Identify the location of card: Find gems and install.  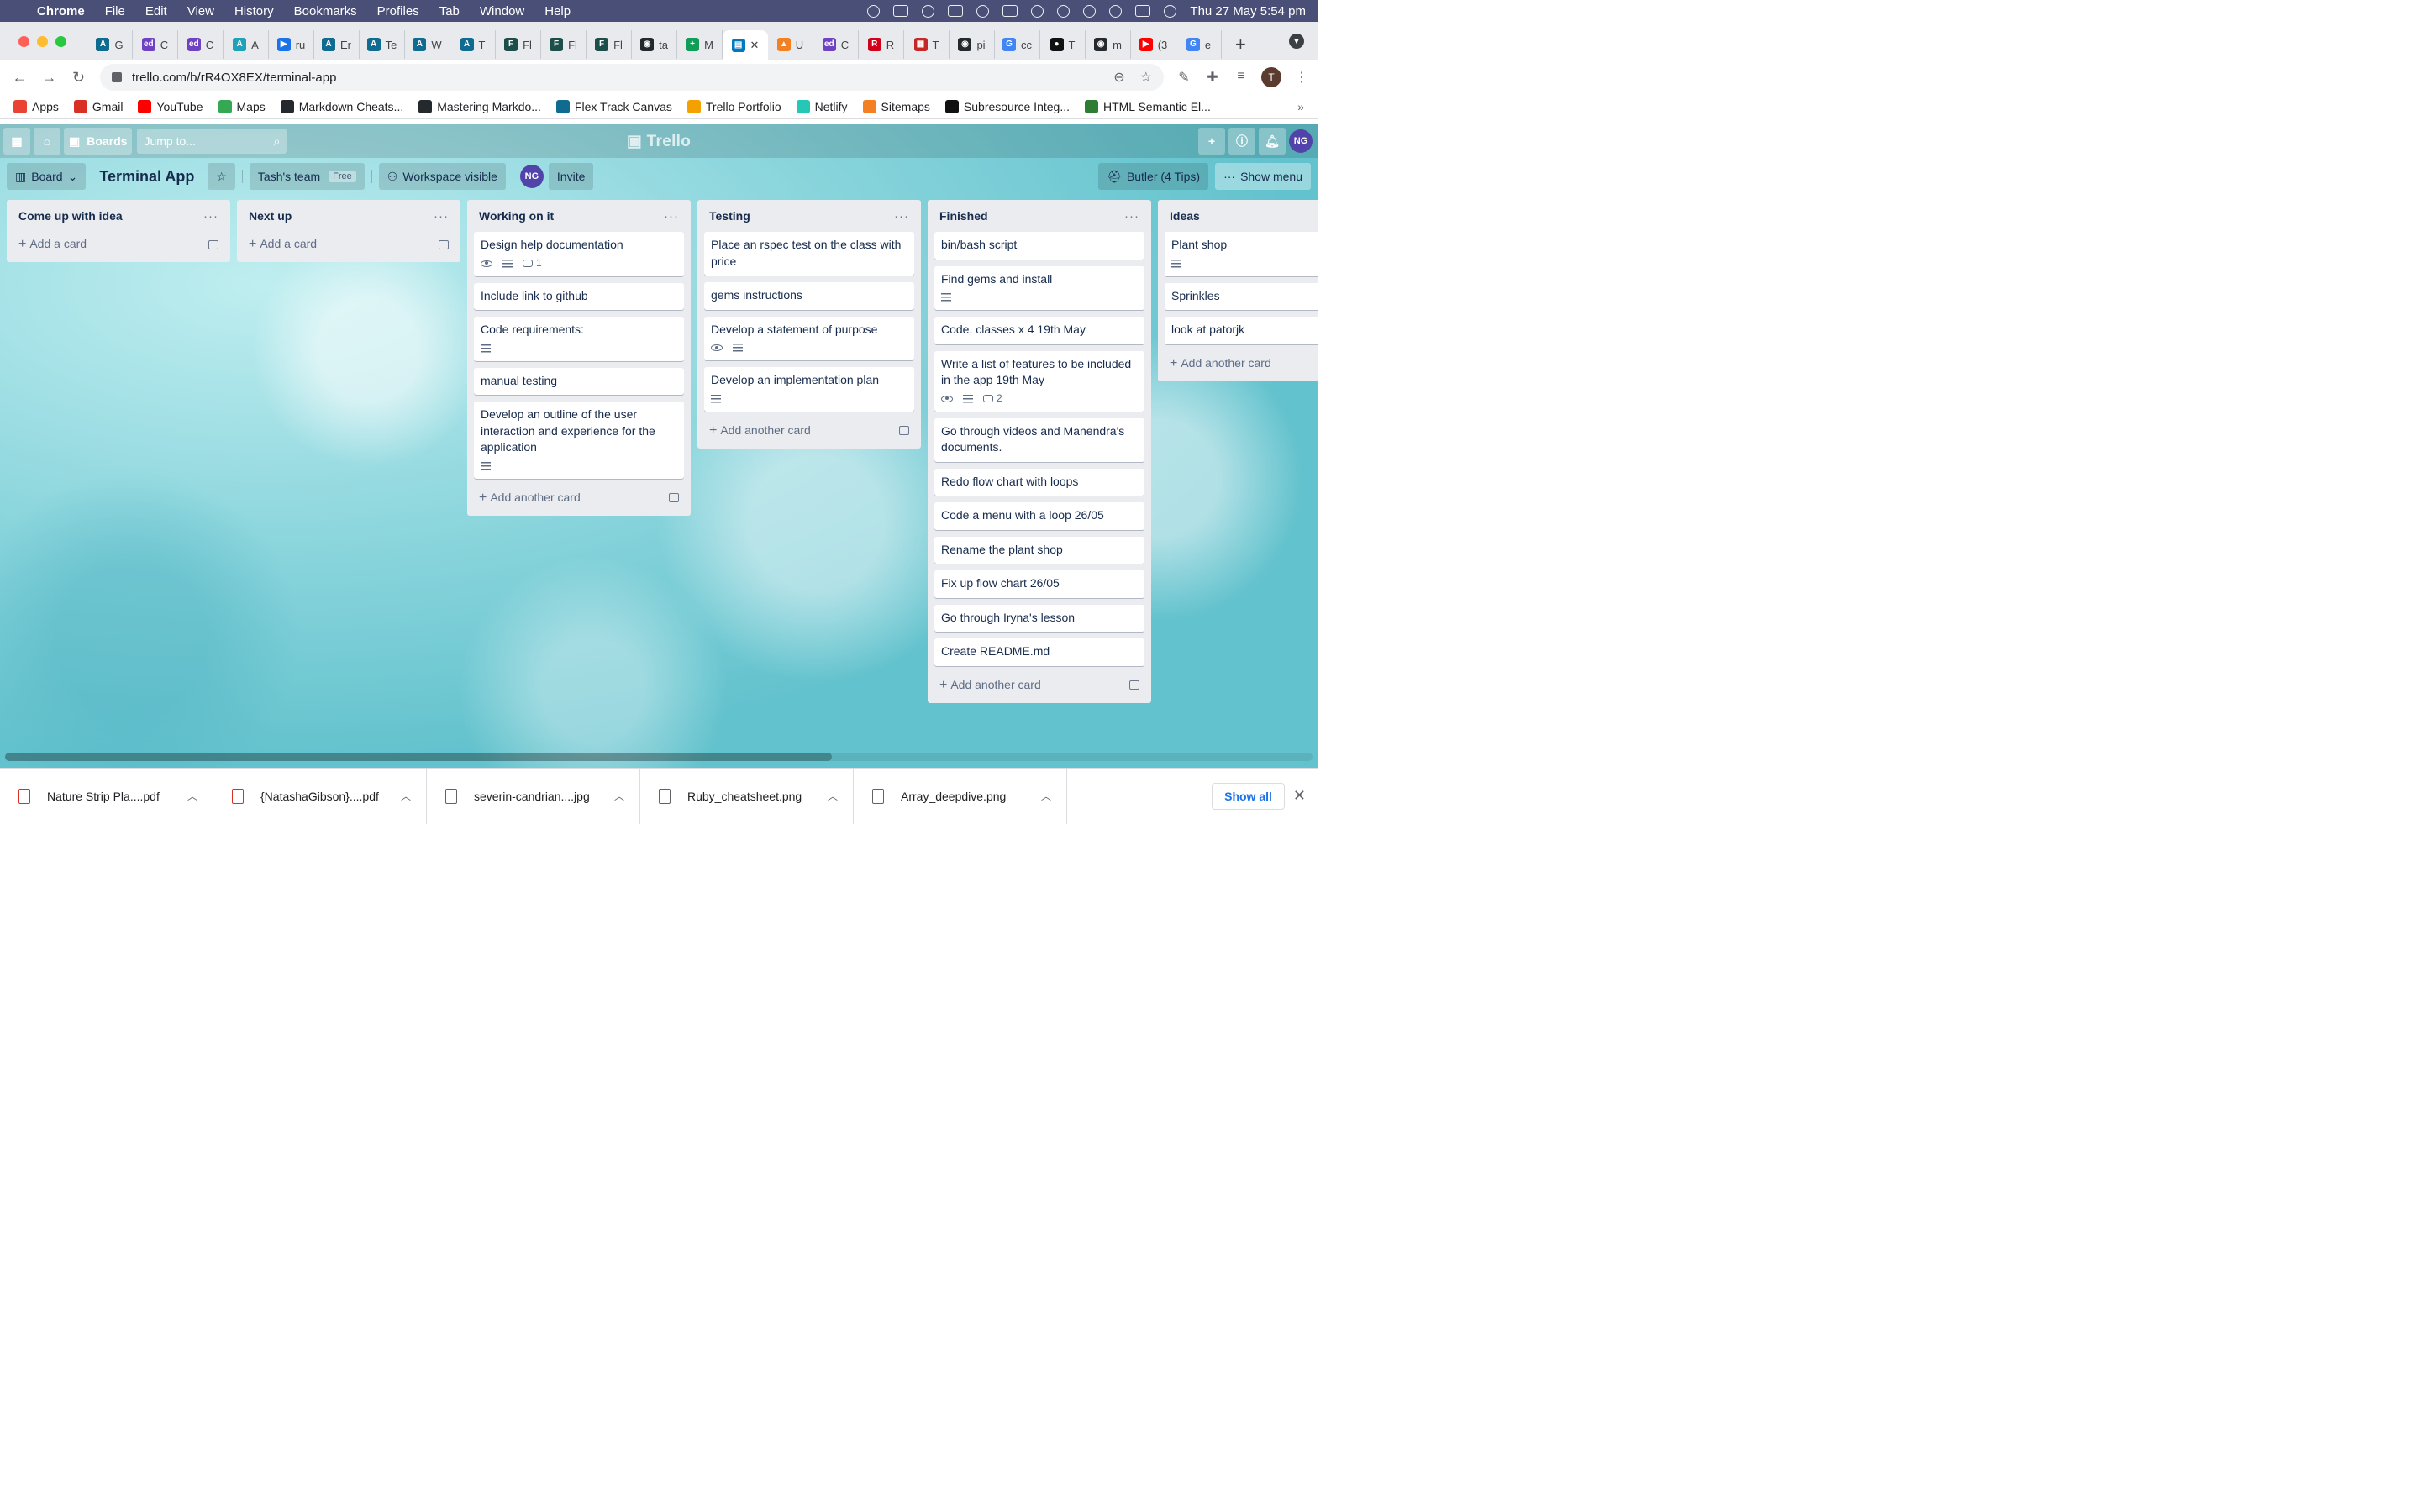
(1039, 287).